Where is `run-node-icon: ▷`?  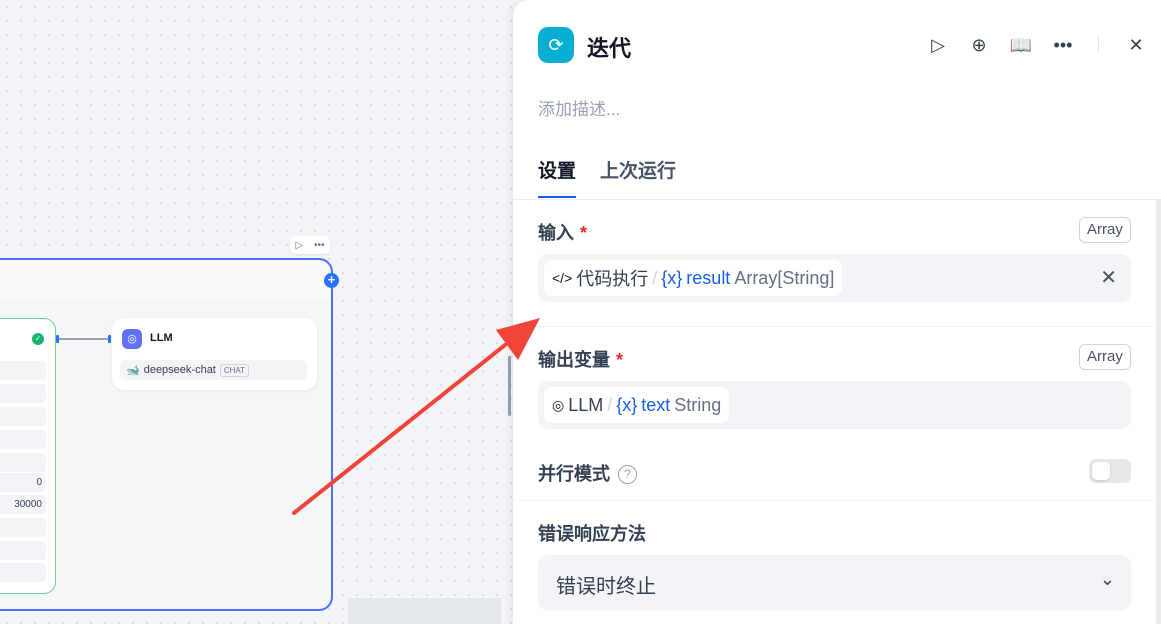
run-node-icon: ▷ is located at coordinates (299, 245).